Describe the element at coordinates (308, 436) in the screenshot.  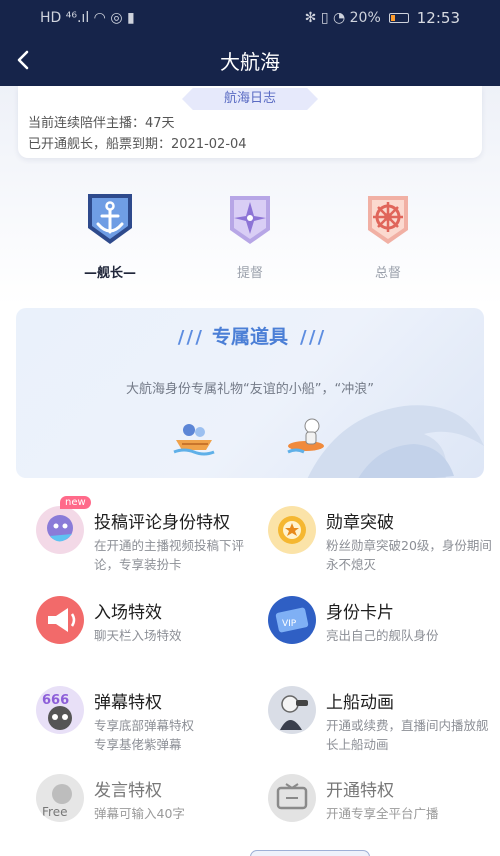
I see `surf-gift-icon` at that location.